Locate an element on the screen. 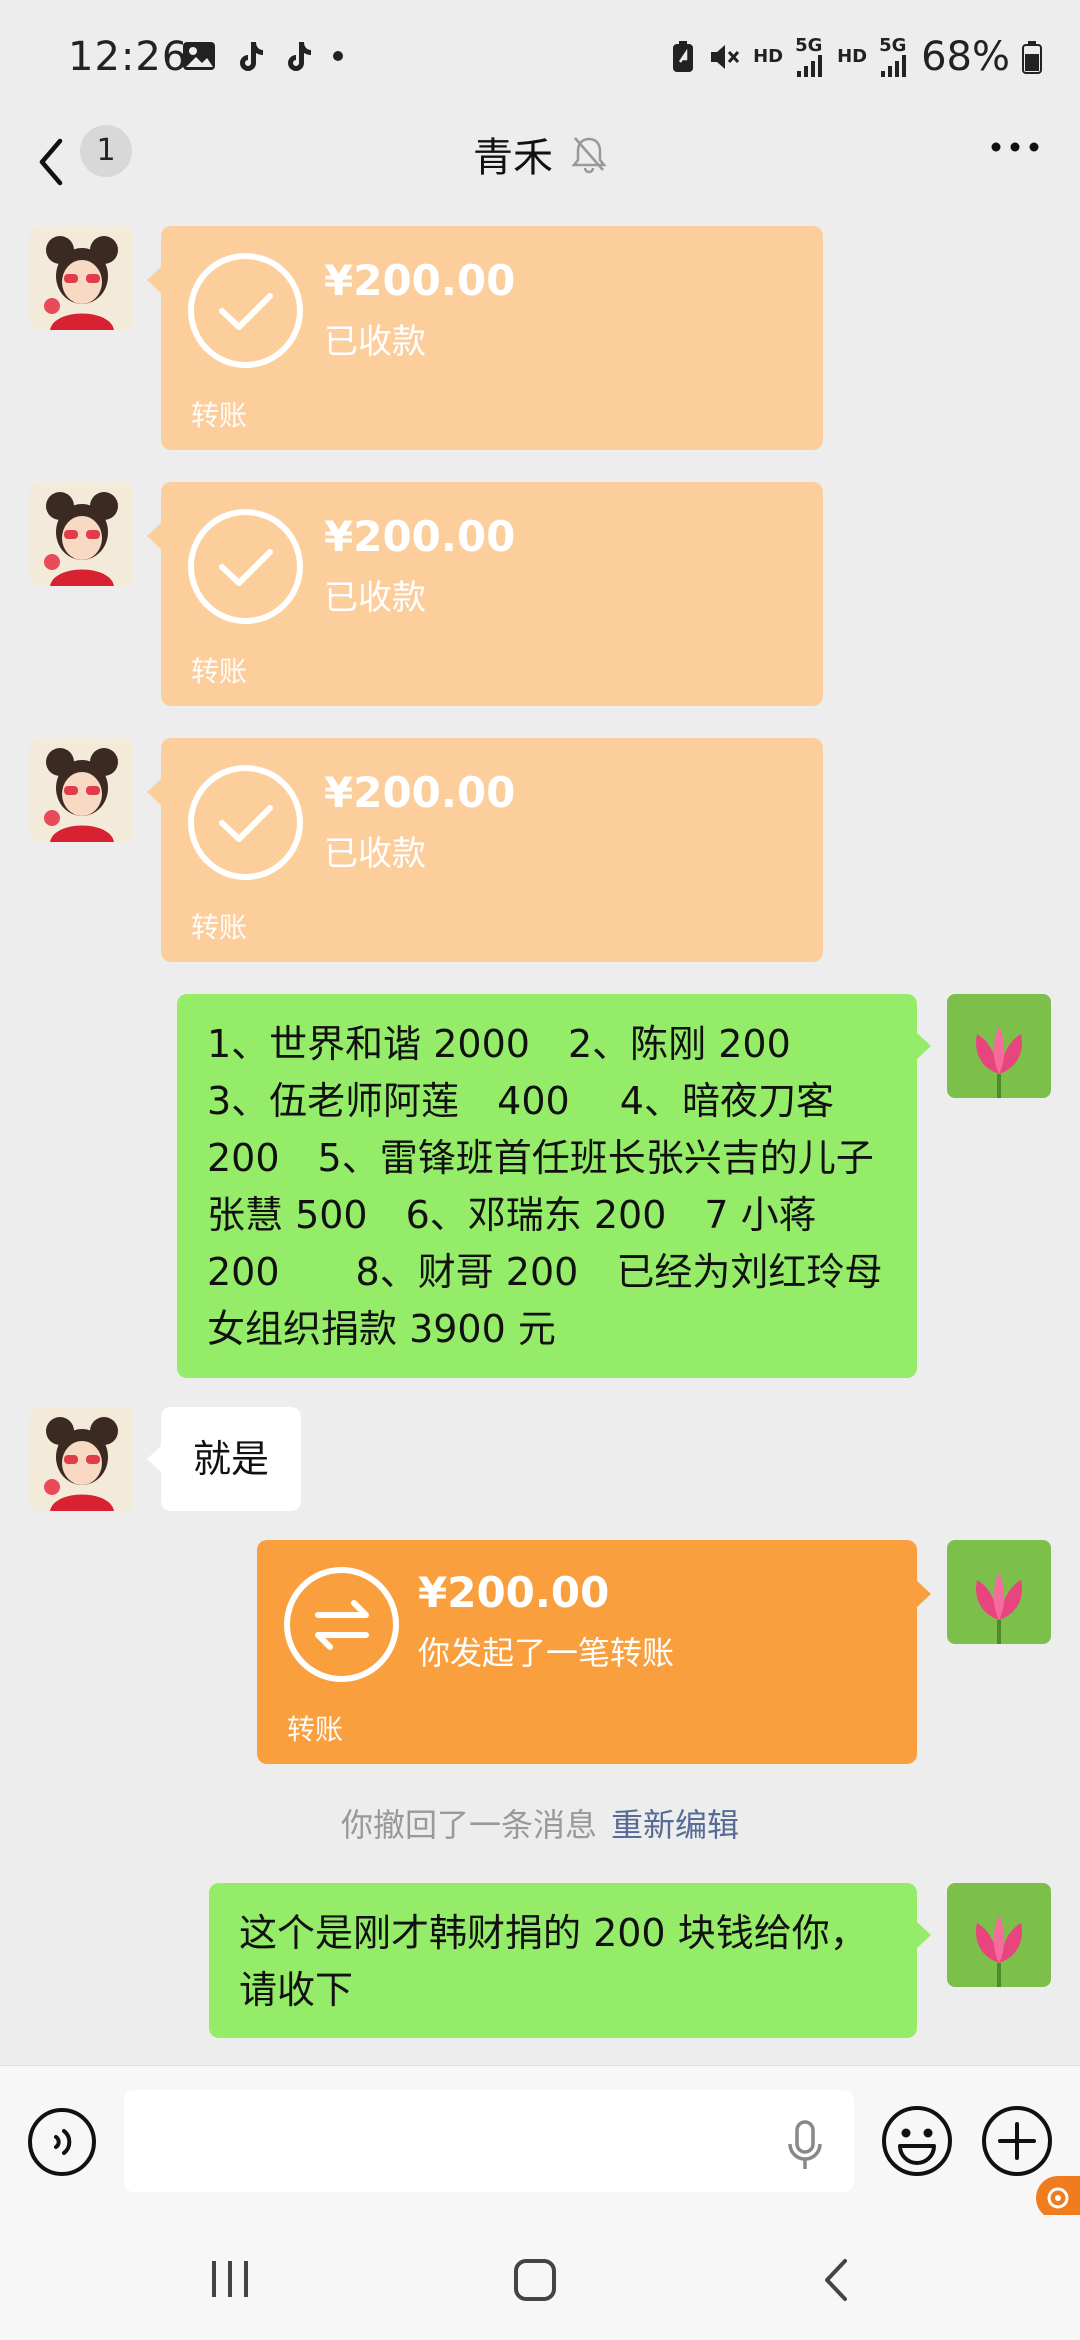 This screenshot has height=2340, width=1080. message-reply: 就是 is located at coordinates (224, 1459).